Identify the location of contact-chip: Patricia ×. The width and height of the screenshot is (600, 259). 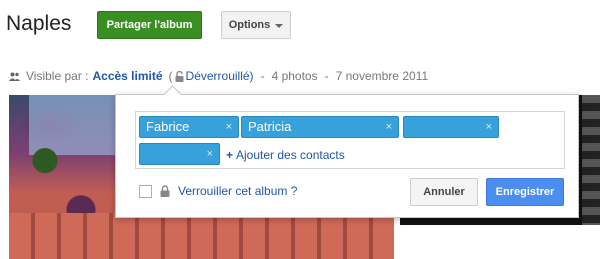
(320, 127).